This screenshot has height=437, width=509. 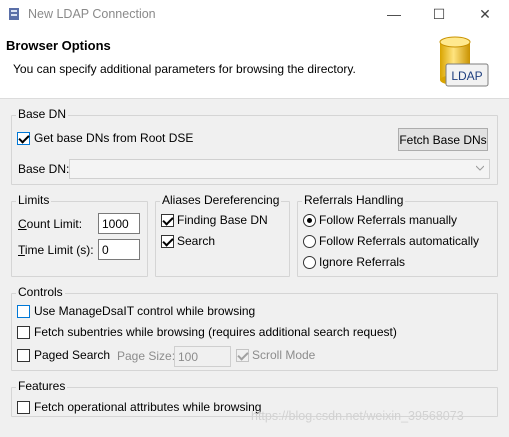 I want to click on get-base-dns-label: Get base DNs from Root DSE, so click(x=113, y=138).